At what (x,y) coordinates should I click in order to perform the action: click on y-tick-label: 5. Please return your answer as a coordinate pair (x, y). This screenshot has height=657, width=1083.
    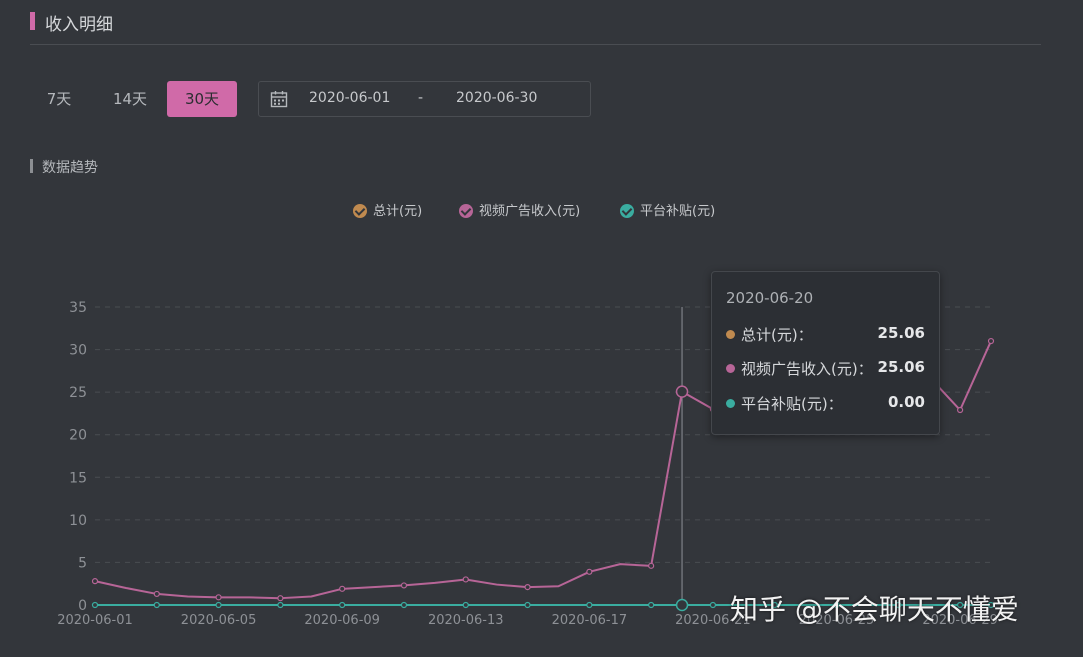
    Looking at the image, I should click on (82, 563).